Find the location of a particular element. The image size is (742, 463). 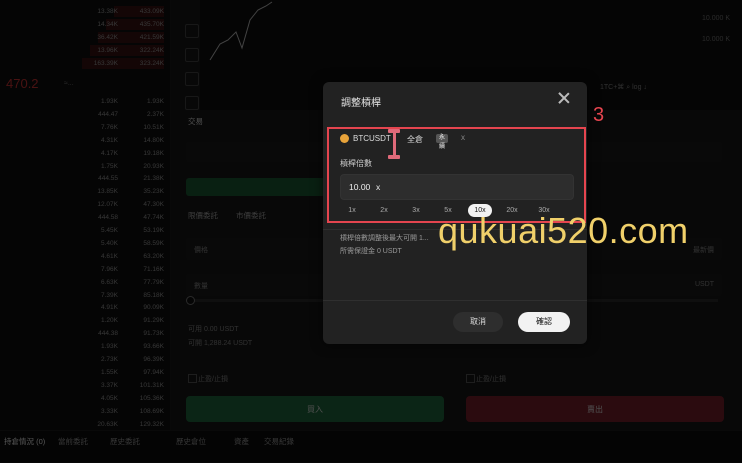

dialog-title: 調整槓桿 is located at coordinates (361, 103).